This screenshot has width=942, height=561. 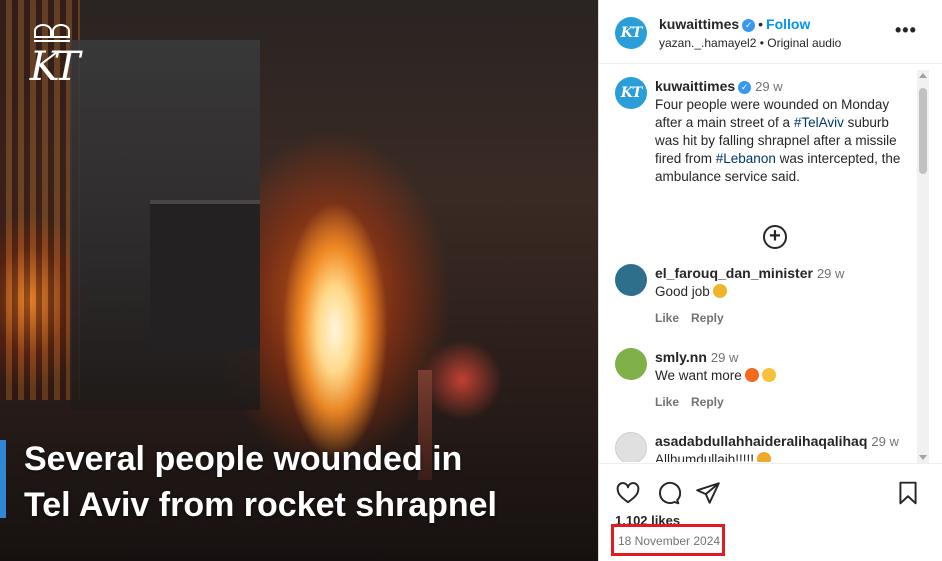 I want to click on building-balcony, so click(x=205, y=275).